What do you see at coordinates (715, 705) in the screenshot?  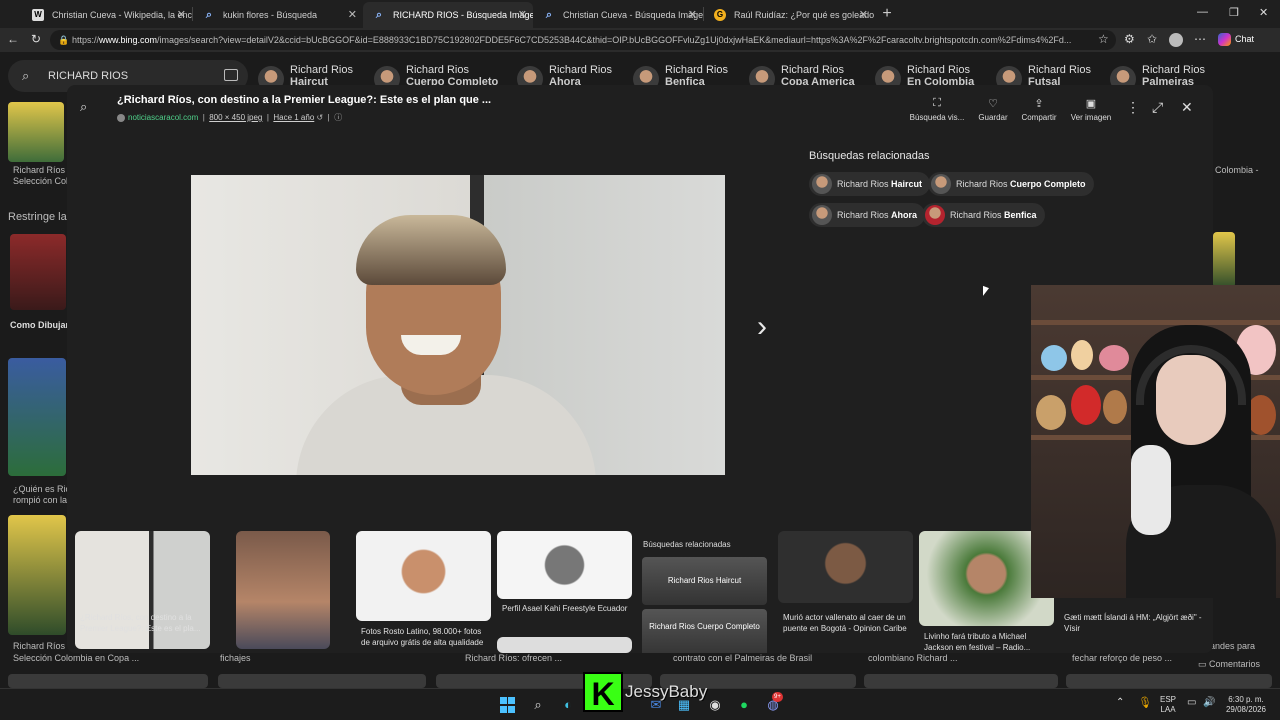 I see `obs-icon: ◉` at bounding box center [715, 705].